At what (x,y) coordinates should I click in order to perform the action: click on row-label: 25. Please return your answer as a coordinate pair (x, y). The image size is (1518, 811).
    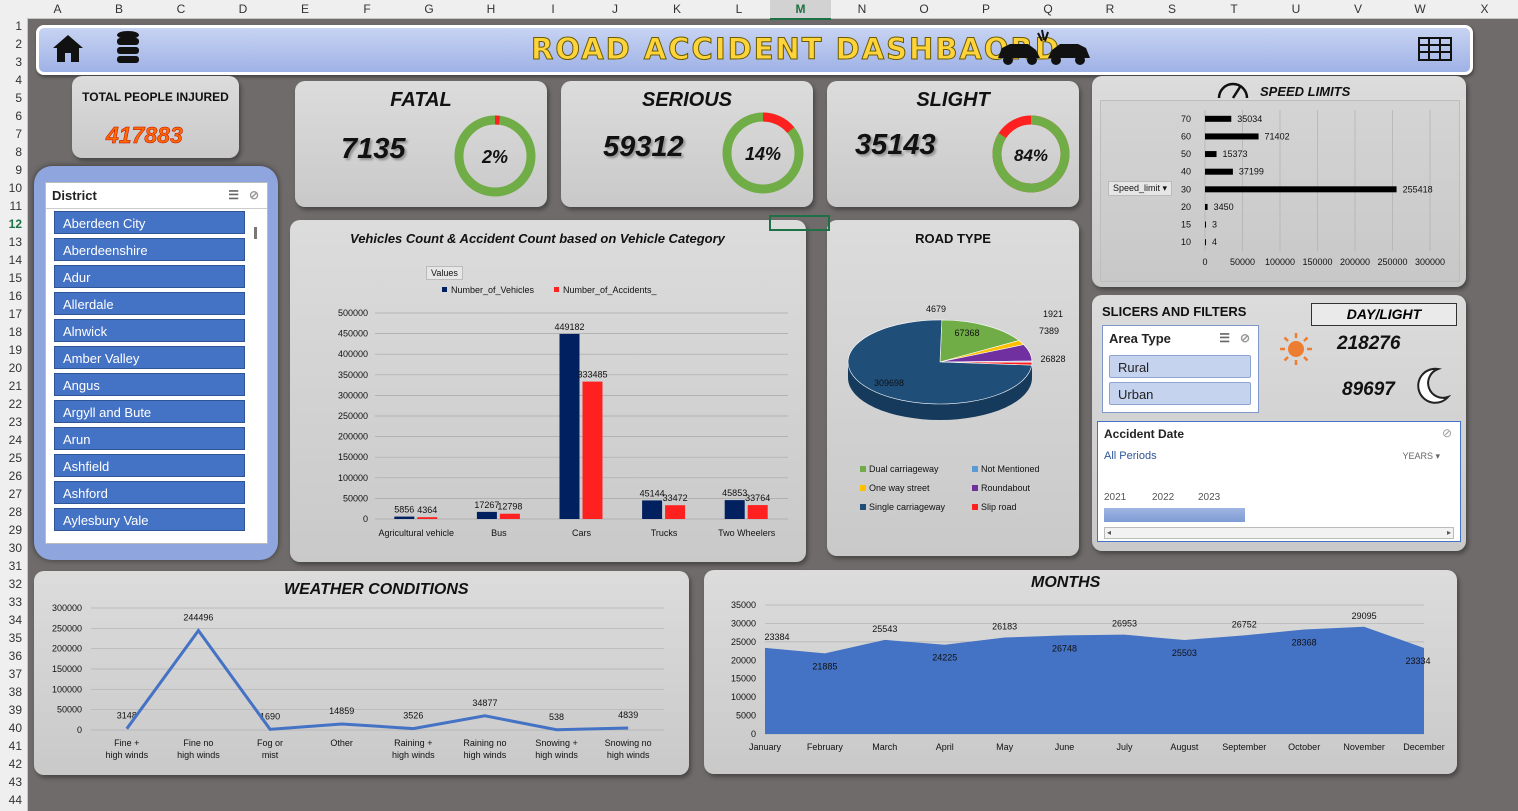
    Looking at the image, I should click on (15, 458).